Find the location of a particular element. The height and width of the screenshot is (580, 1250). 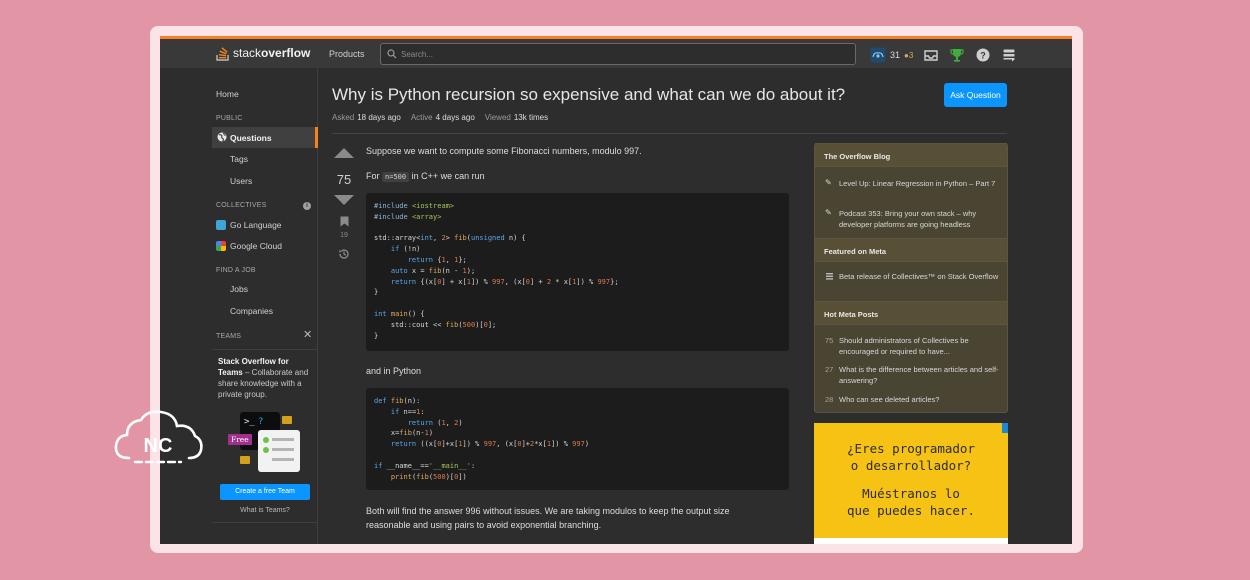

sidebar-item-google-cloud: Google Cloud is located at coordinates (256, 246).